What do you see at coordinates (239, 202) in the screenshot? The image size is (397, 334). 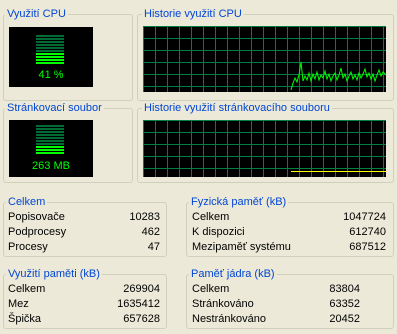 I see `physical-memory-title: Fyzická paměť (kB)` at bounding box center [239, 202].